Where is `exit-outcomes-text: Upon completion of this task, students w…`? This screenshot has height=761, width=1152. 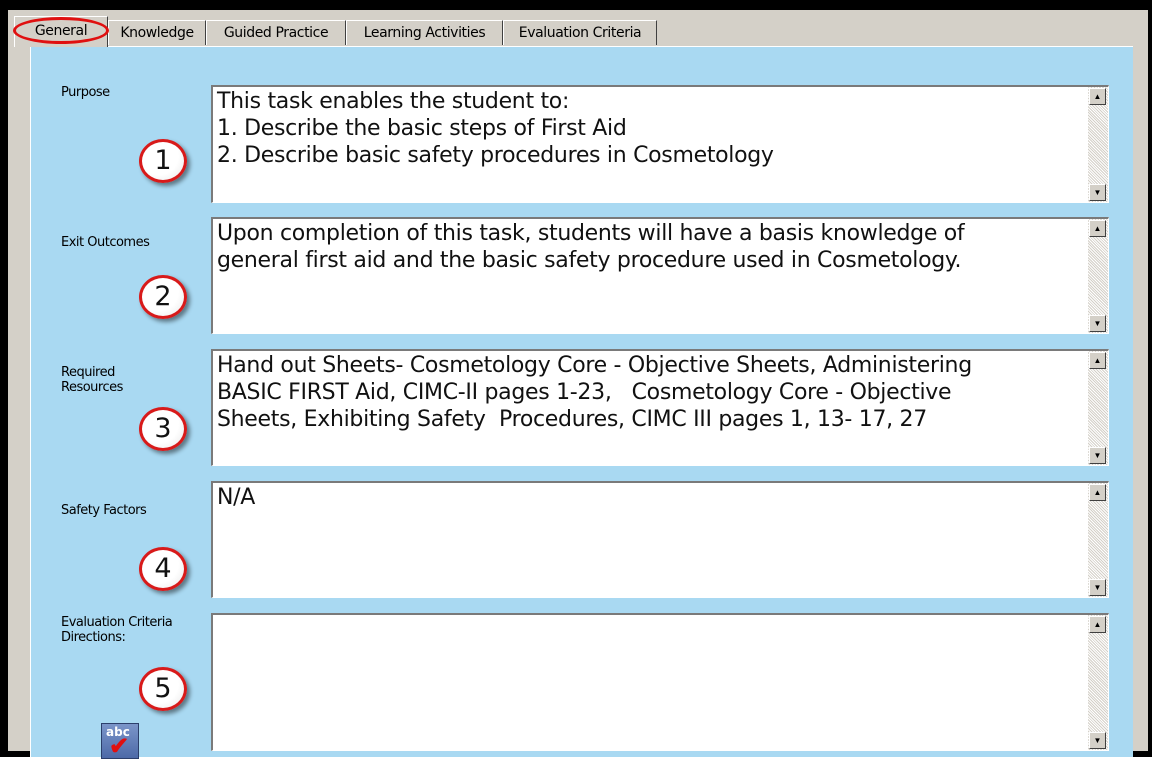
exit-outcomes-text: Upon completion of this task, students w… is located at coordinates (591, 247).